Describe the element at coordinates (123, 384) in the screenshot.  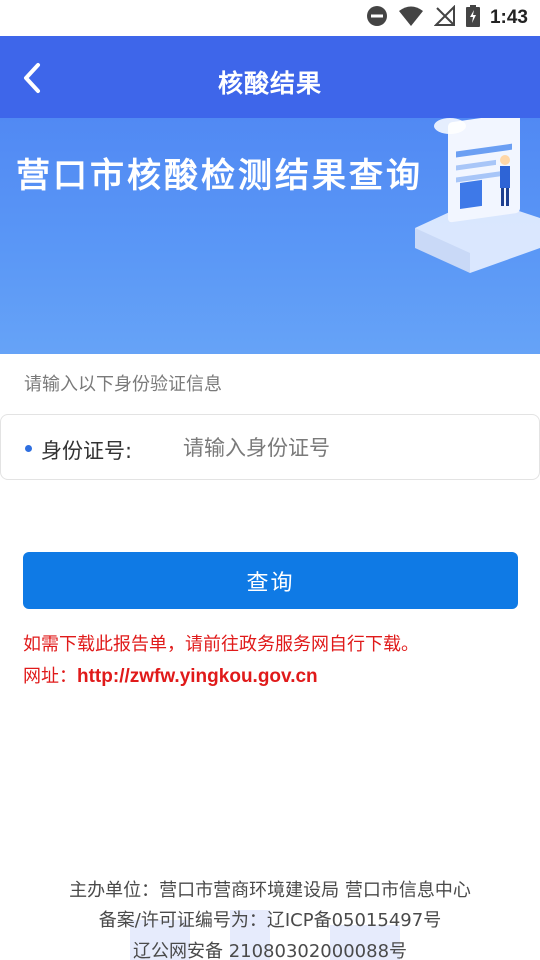
I see `form-hint: 请输入以下身份验证信息` at that location.